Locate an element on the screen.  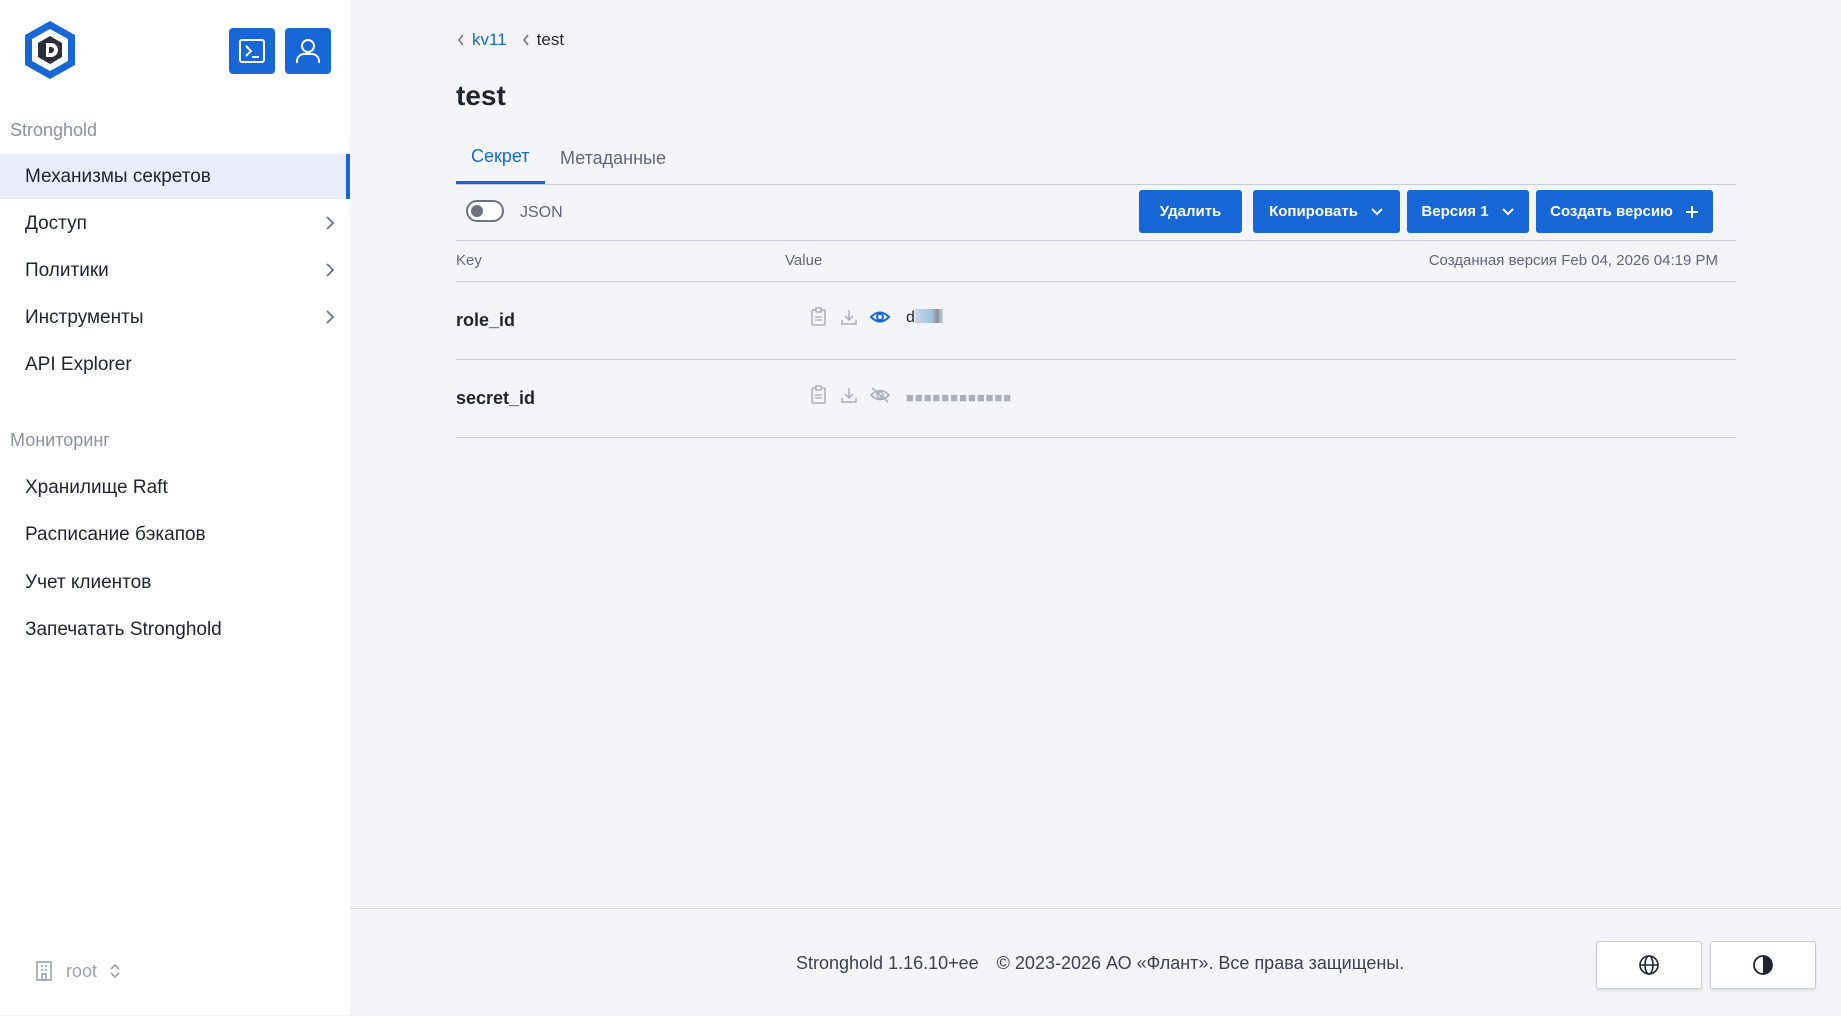
section-label-stronghold: Stronghold is located at coordinates (54, 130).